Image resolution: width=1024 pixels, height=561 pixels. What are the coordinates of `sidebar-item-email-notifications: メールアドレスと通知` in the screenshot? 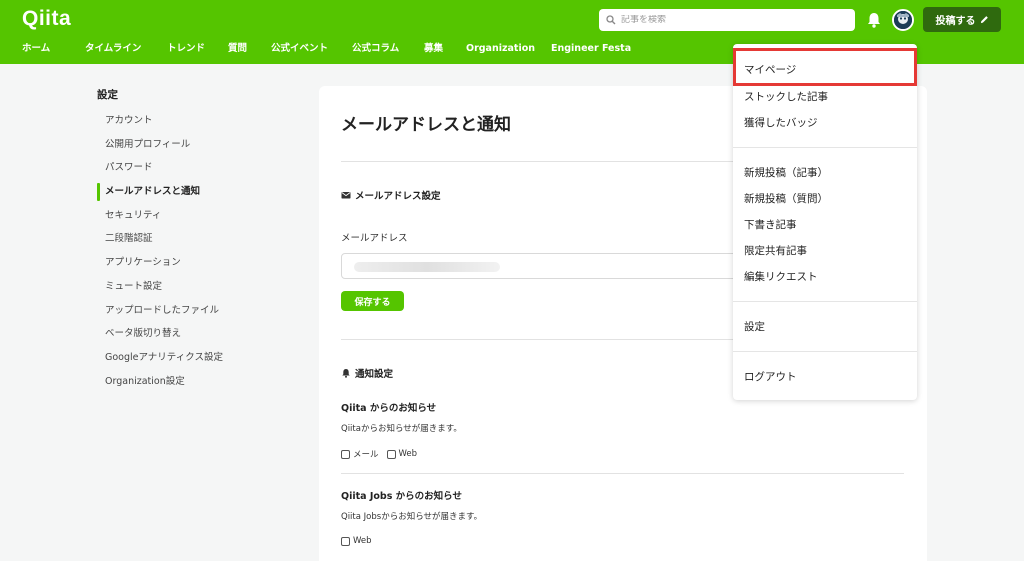 It's located at (187, 195).